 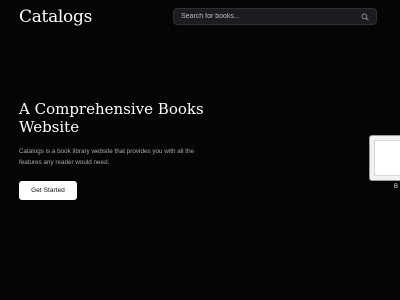 I want to click on get-started-button: Get Started, so click(x=48, y=190).